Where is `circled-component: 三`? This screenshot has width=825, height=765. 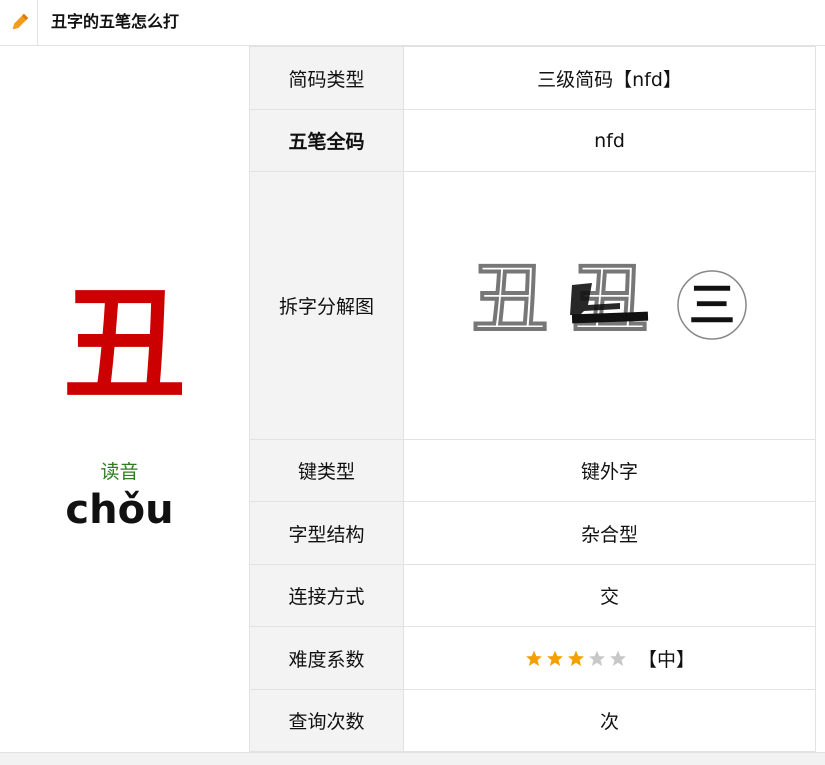 circled-component: 三 is located at coordinates (711, 305).